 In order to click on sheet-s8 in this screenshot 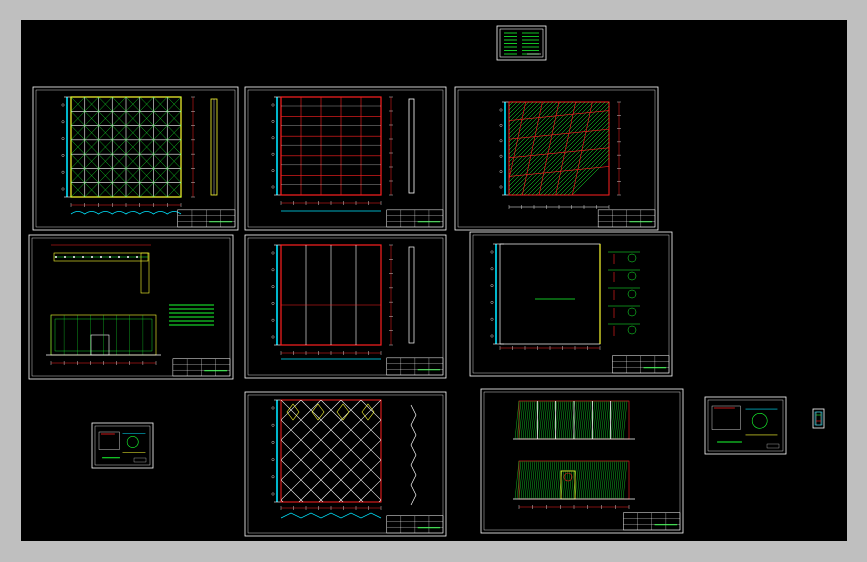, I will do `click(582, 461)`.